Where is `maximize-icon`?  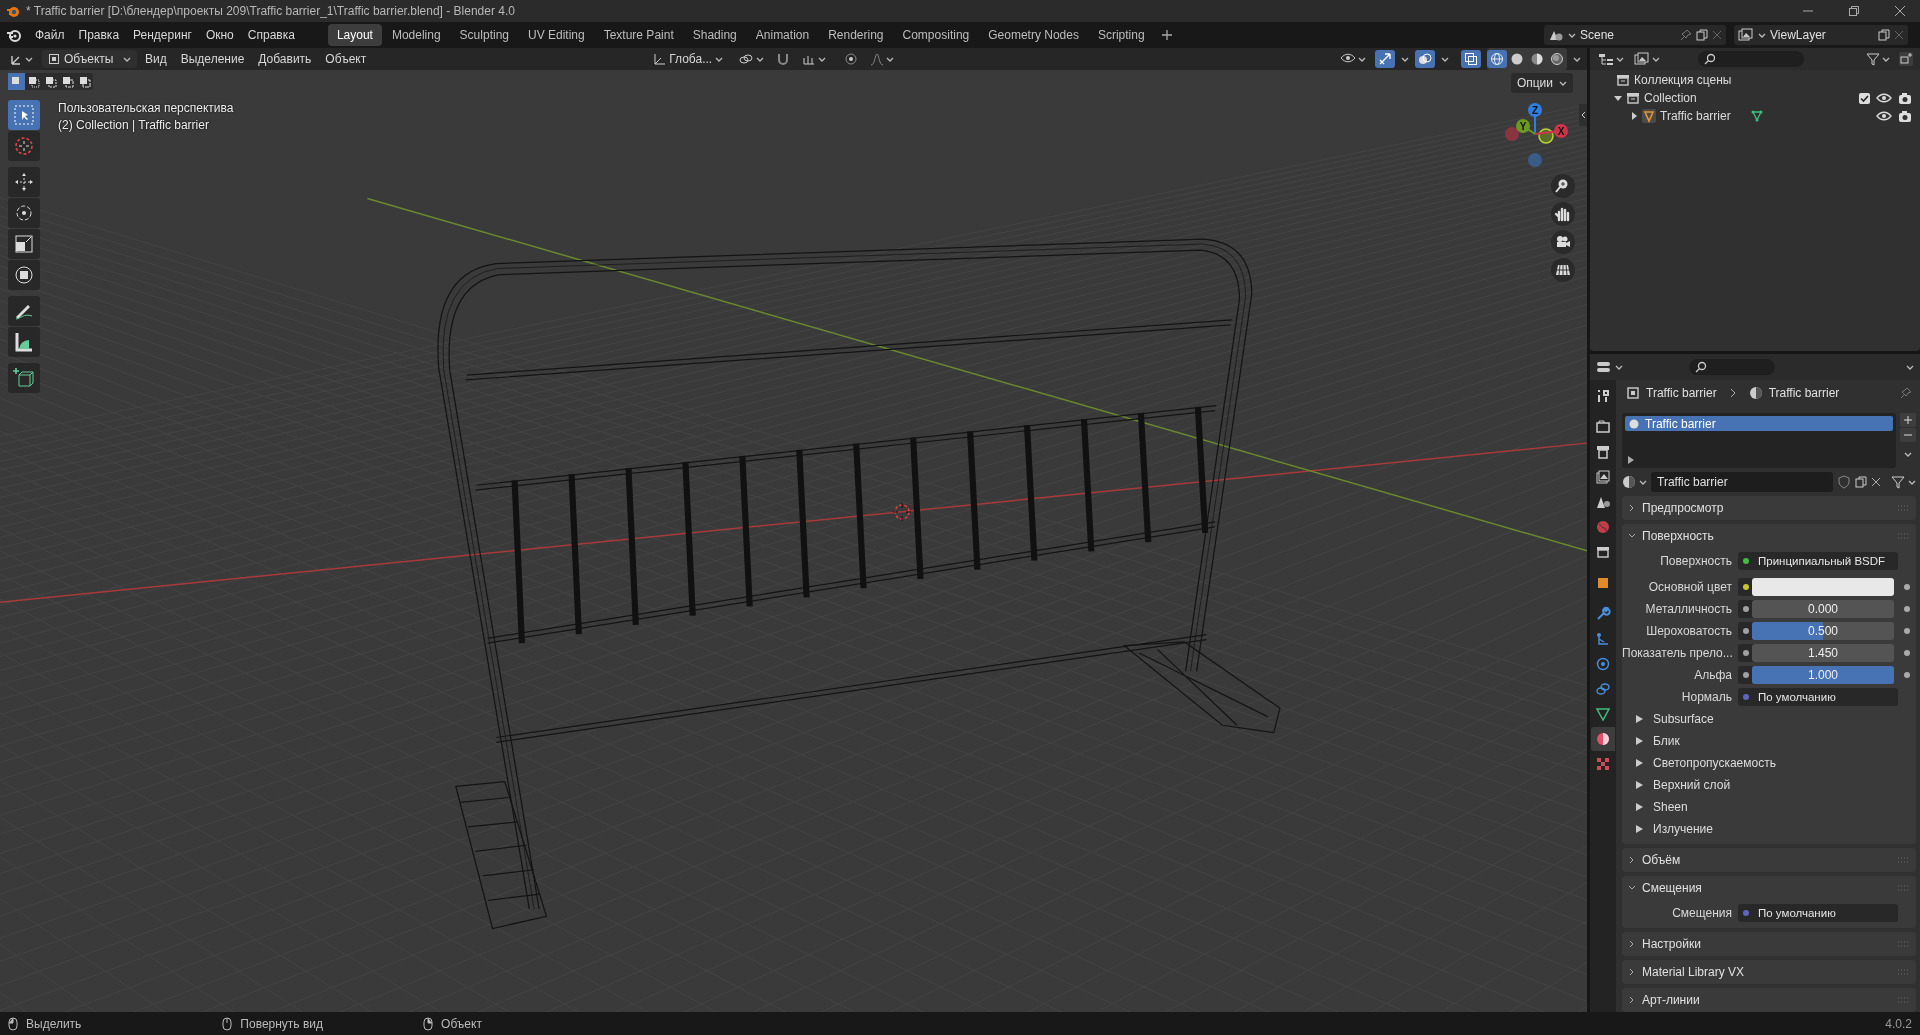 maximize-icon is located at coordinates (1854, 11).